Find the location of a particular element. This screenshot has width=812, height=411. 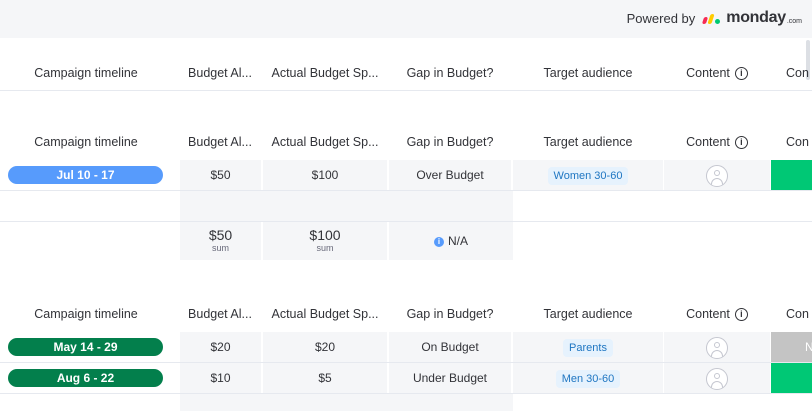

gap-cell: Under Budget is located at coordinates (450, 378).